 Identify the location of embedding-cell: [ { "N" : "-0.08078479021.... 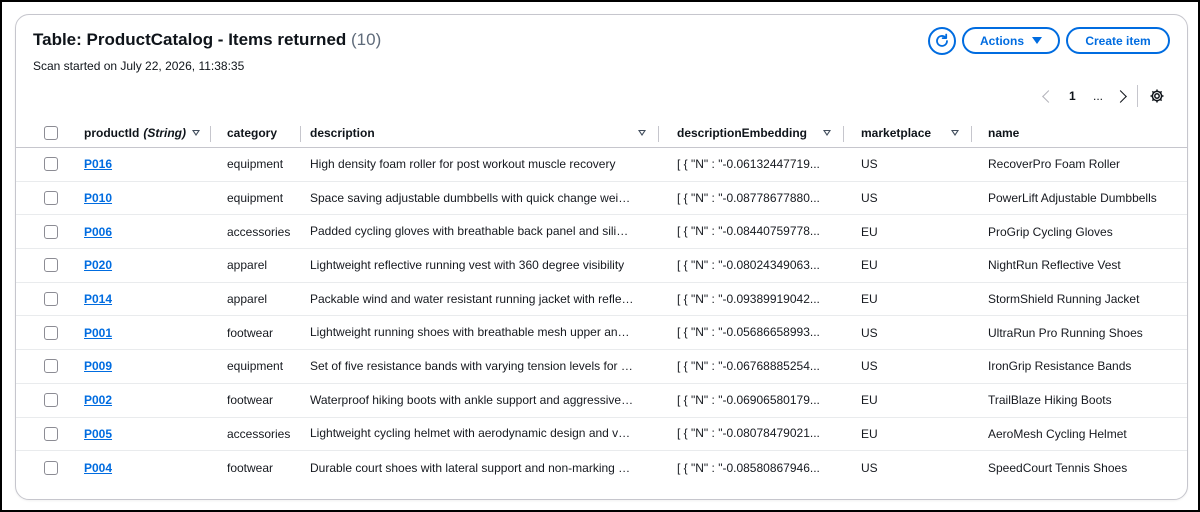
(748, 433).